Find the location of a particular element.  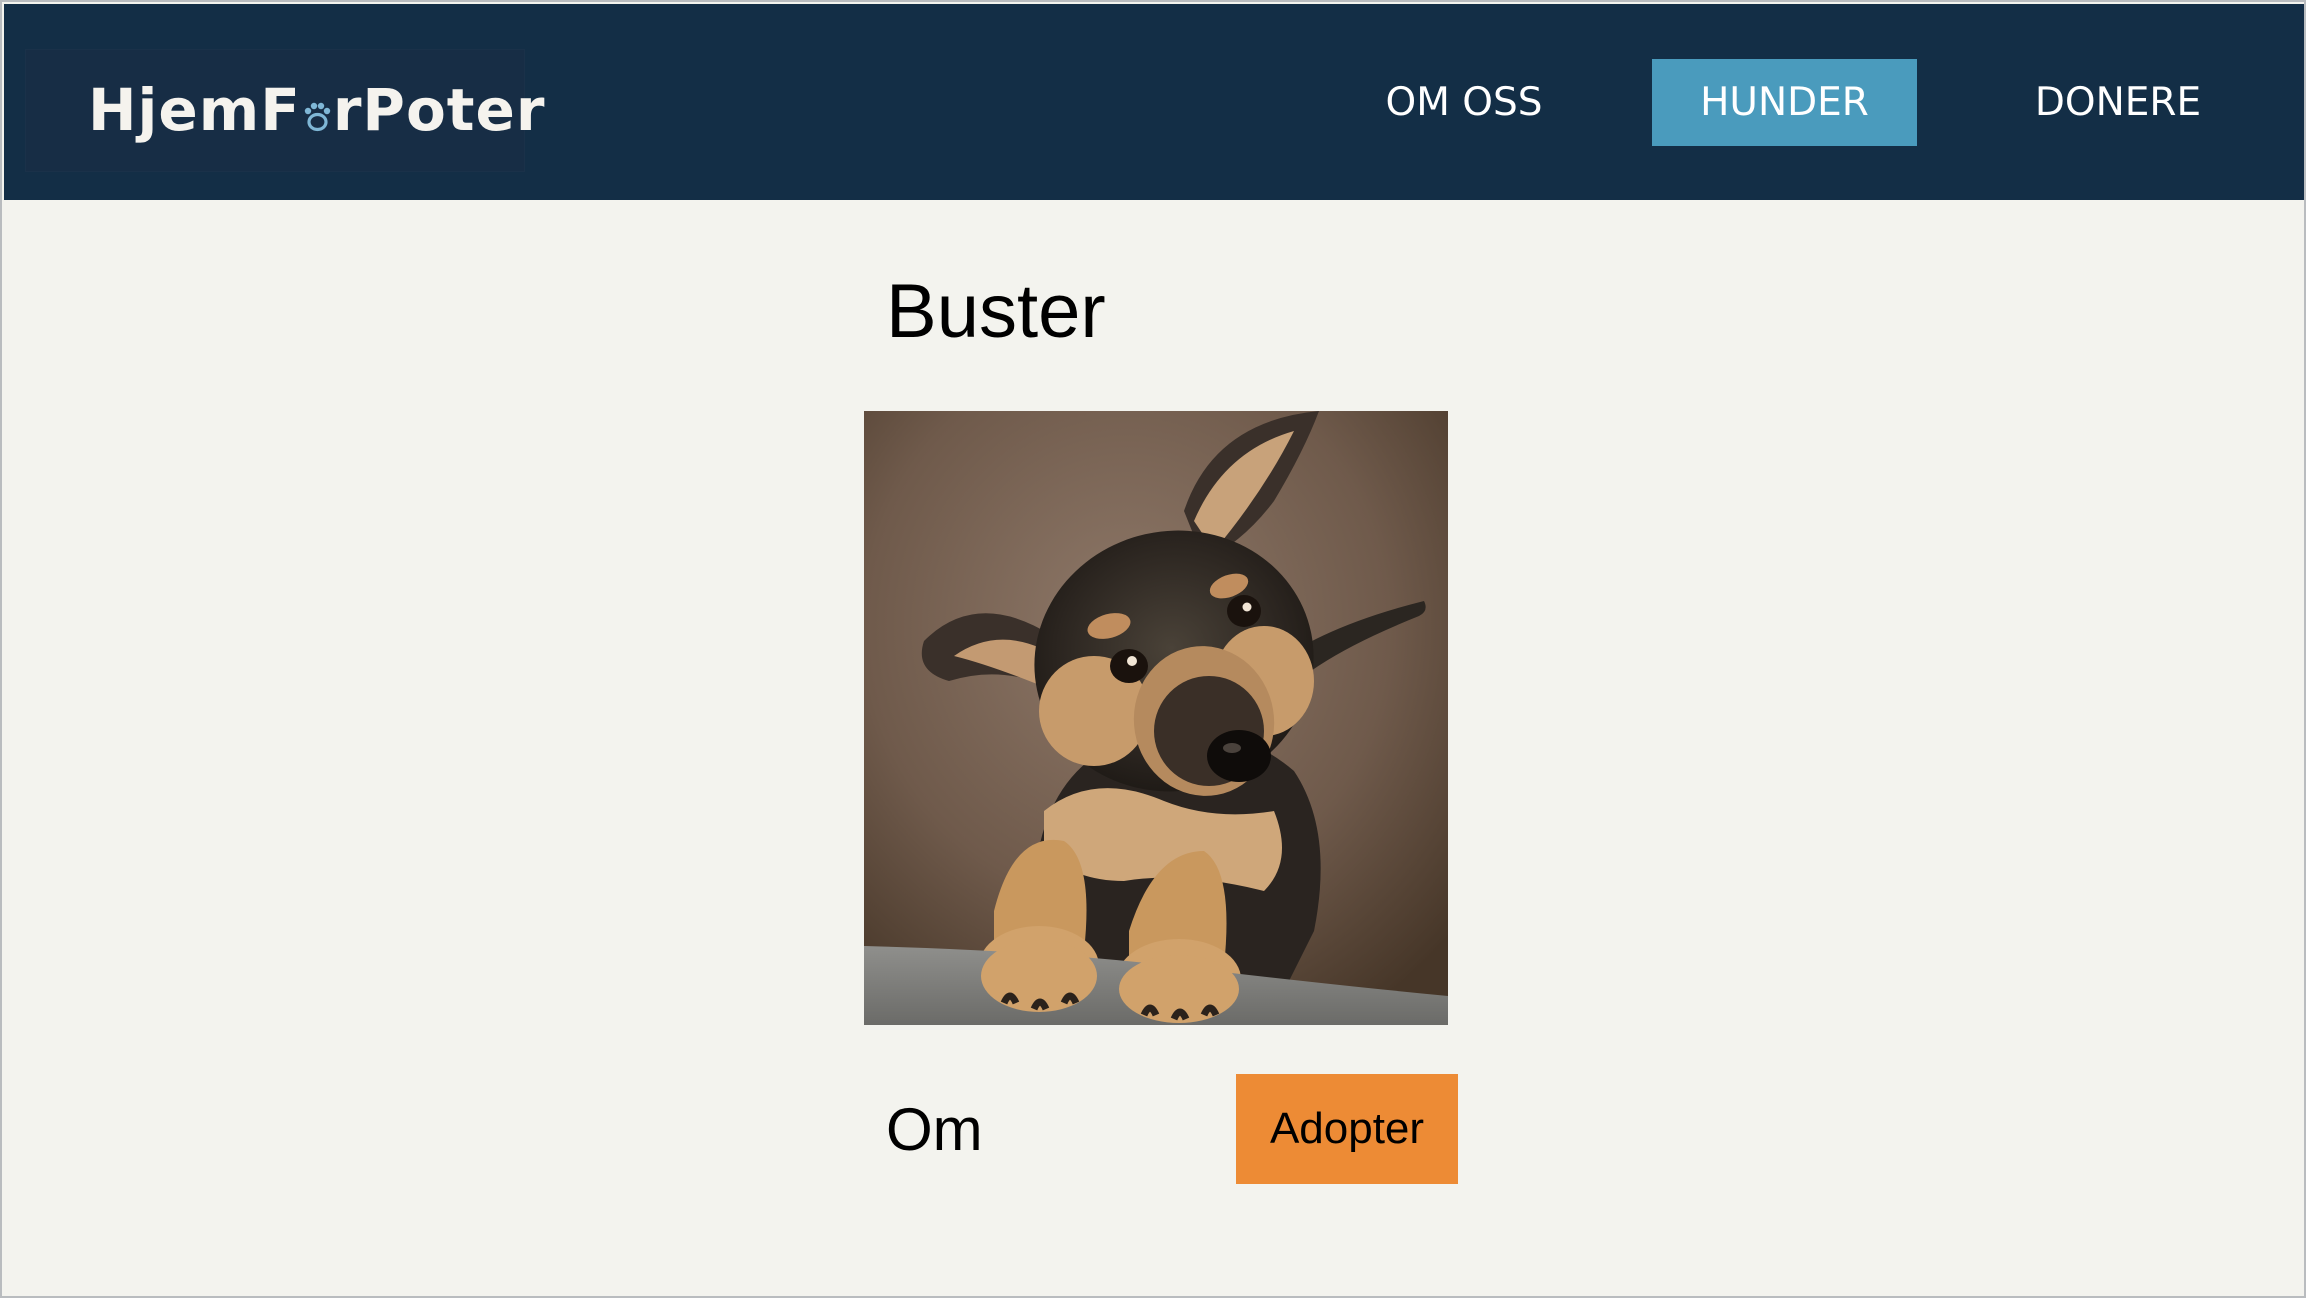

site-logo: HjemF rPoter is located at coordinates (284, 110).